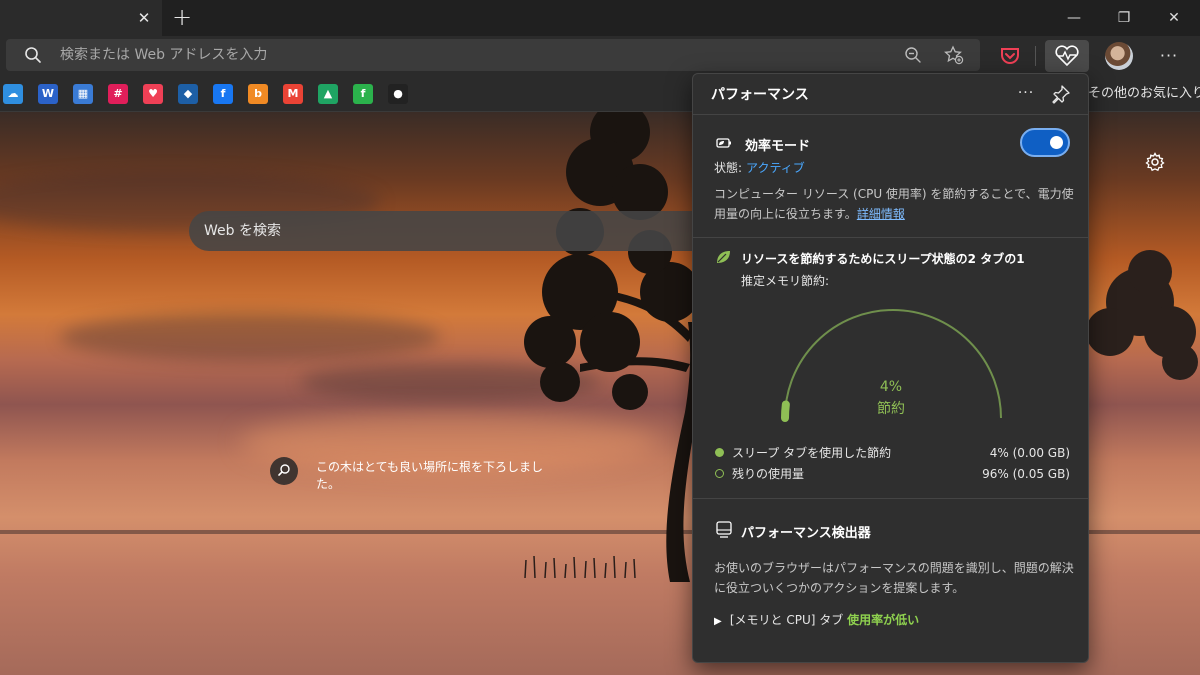  I want to click on legend-dot-filled, so click(719, 452).